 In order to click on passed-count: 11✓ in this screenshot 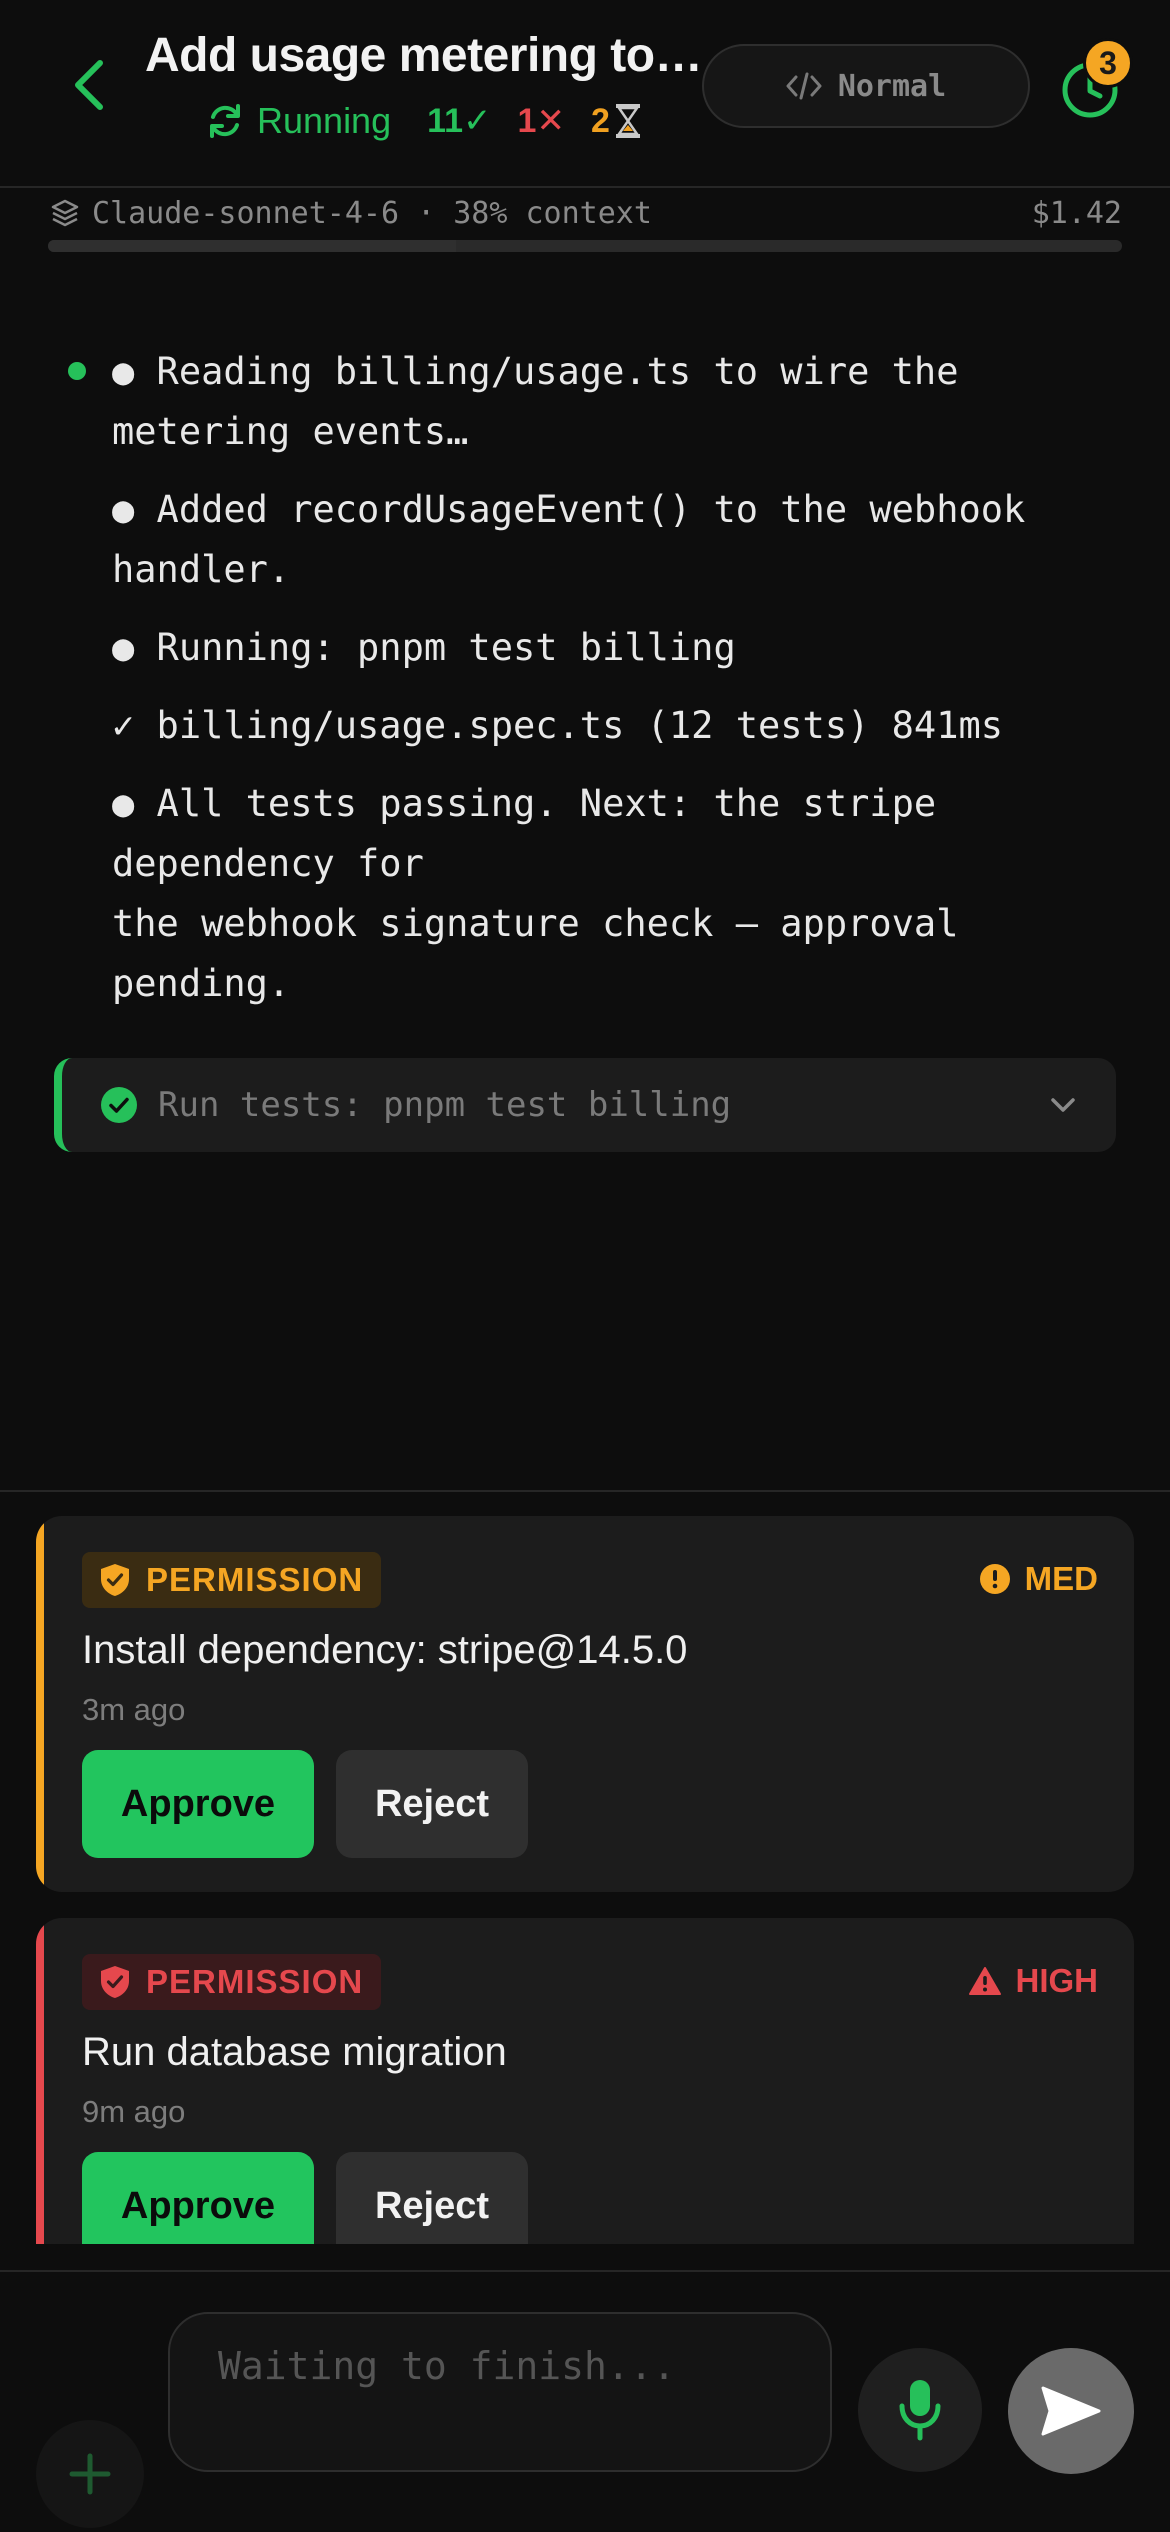, I will do `click(459, 121)`.